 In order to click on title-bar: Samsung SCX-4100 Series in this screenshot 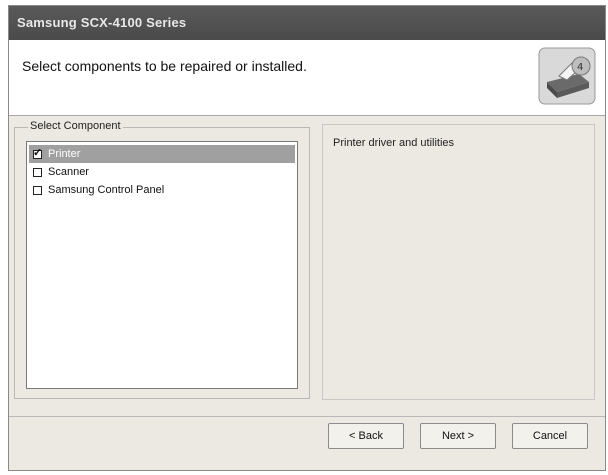, I will do `click(307, 23)`.